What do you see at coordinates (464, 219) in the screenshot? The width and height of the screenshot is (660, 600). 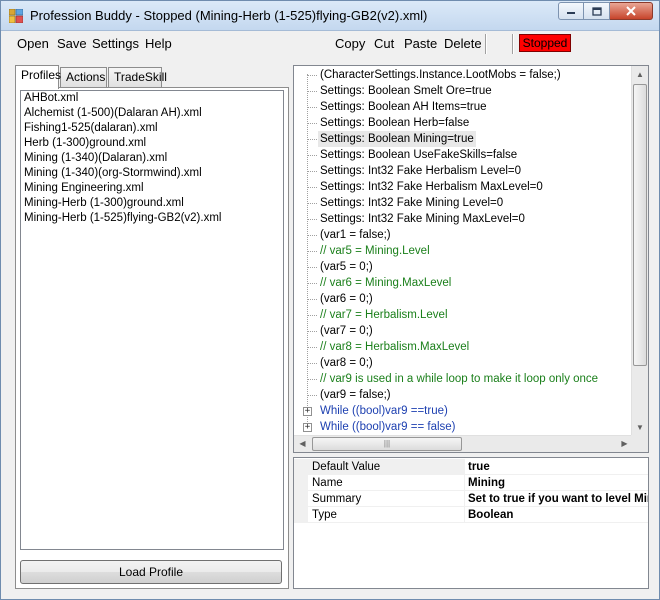 I see `tree-node: Settings: Int32 Fake Mining MaxLevel=0` at bounding box center [464, 219].